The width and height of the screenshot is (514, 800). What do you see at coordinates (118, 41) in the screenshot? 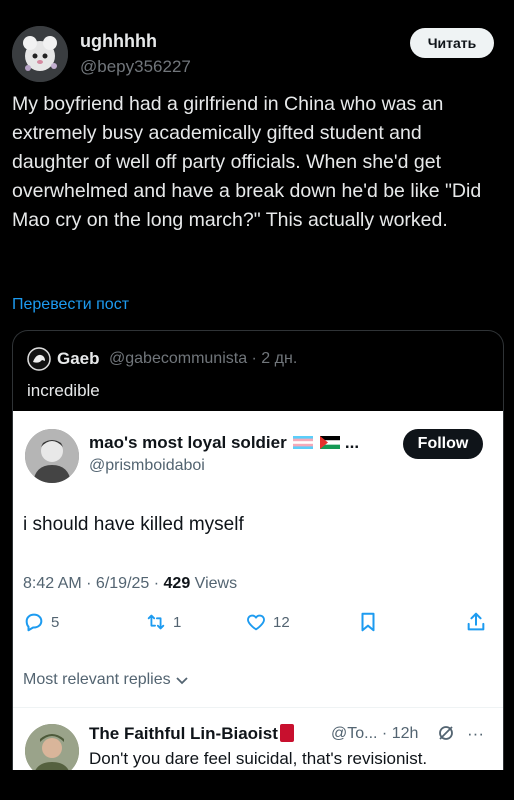
I see `author-display-name: ughhhhh` at bounding box center [118, 41].